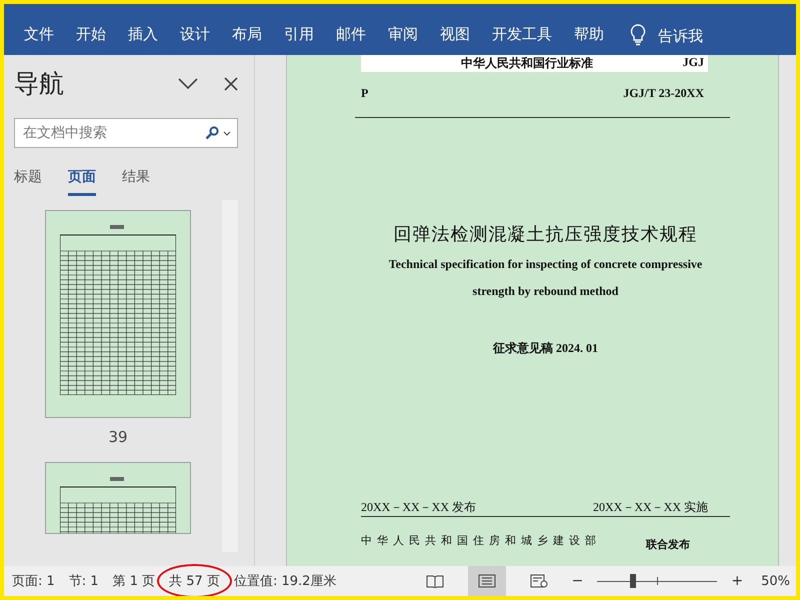 Image resolution: width=800 pixels, height=600 pixels. I want to click on web-page-icon, so click(539, 581).